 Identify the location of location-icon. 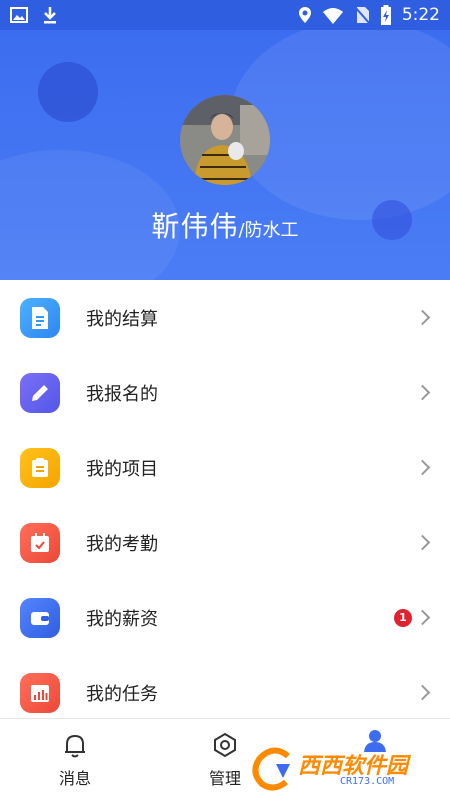
(304, 15).